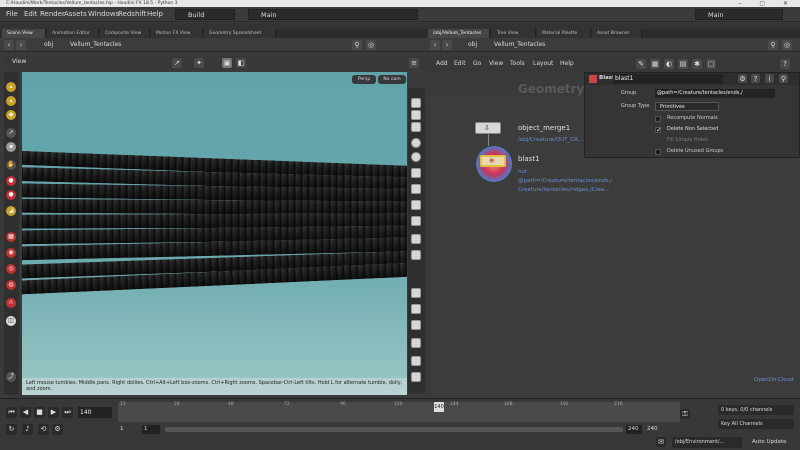 The image size is (800, 450). What do you see at coordinates (11, 195) in the screenshot?
I see `record-icon: ●` at bounding box center [11, 195].